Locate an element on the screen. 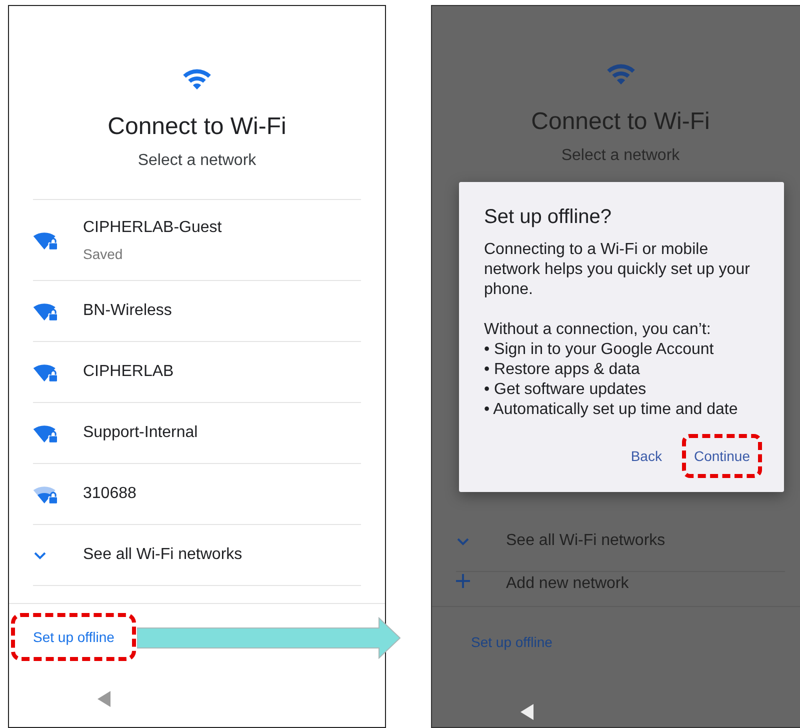 The image size is (800, 728). dialog-text: Without a connection, you can’t: is located at coordinates (598, 330).